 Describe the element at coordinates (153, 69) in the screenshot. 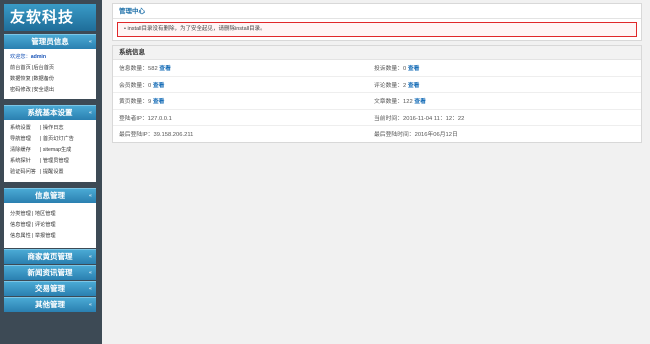

I see `stat-value: 582` at that location.